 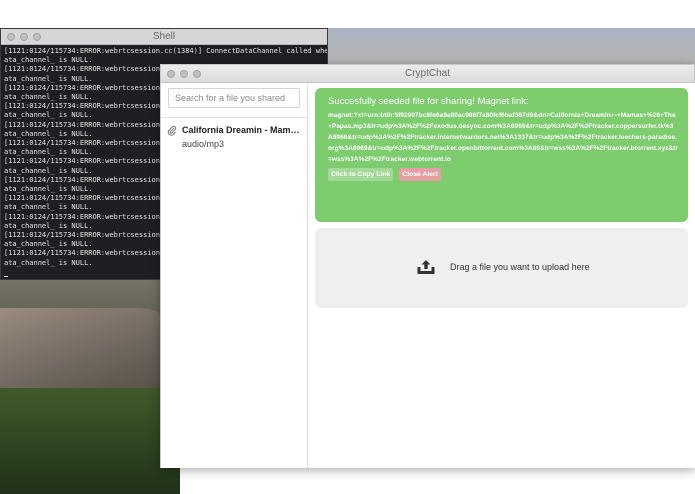 I want to click on upload-icon, so click(x=426, y=267).